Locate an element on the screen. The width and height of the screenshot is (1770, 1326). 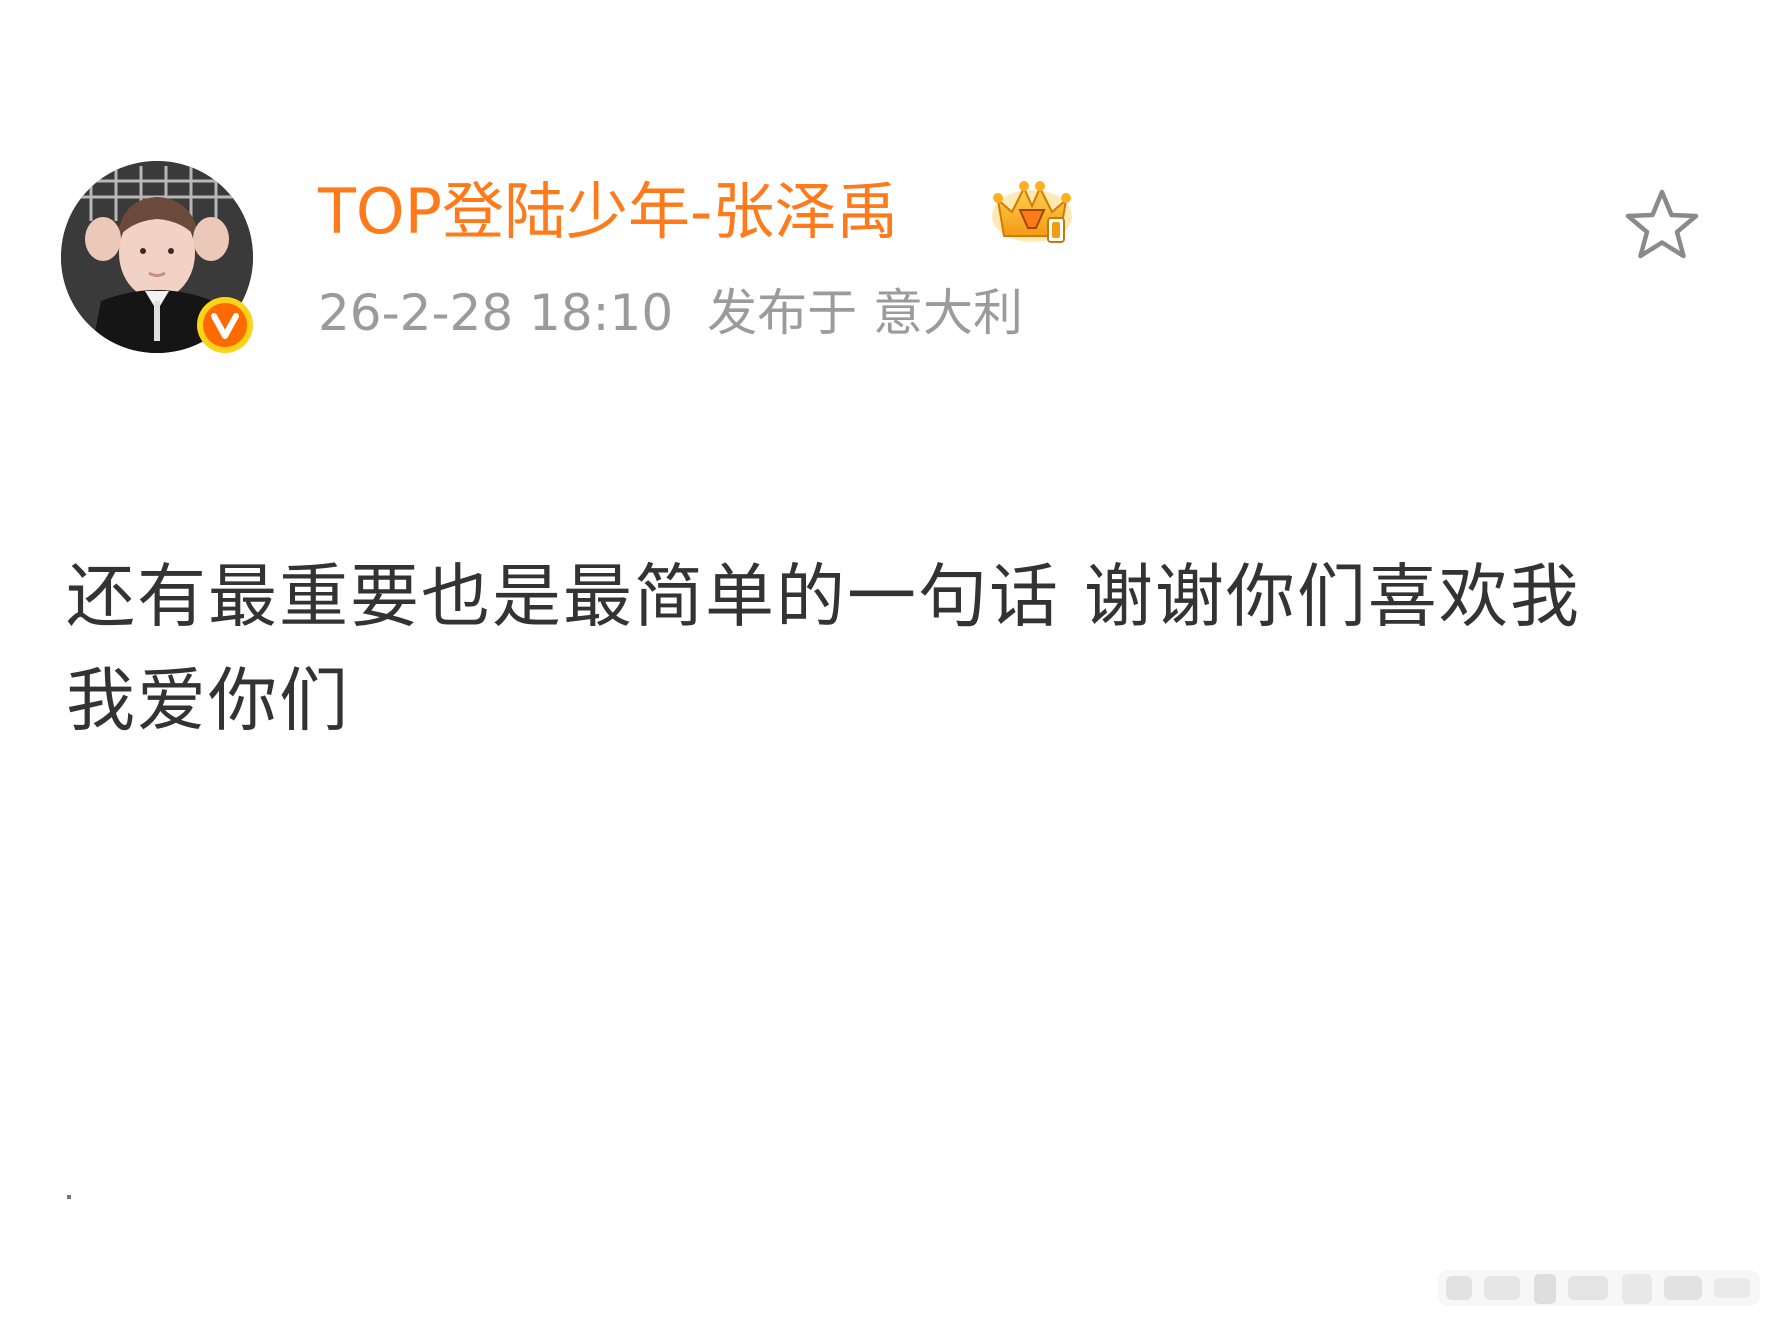
user-name: TOP登陆少年-张泽禹 is located at coordinates (608, 212).